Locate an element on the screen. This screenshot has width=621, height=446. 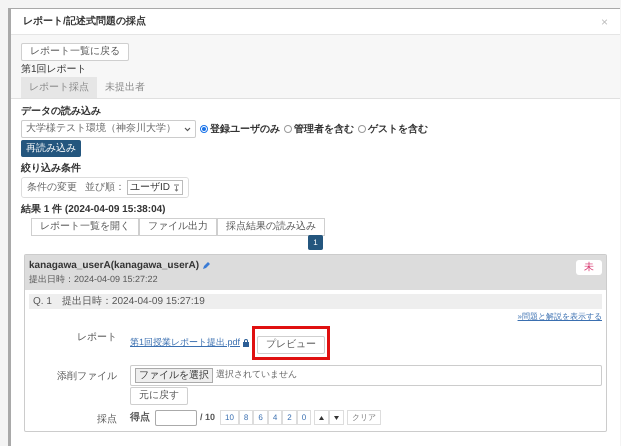
triangle-up-icon is located at coordinates (321, 418).